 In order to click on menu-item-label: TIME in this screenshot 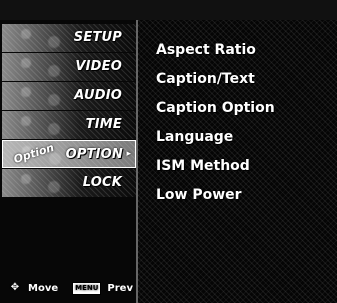, I will do `click(103, 124)`.